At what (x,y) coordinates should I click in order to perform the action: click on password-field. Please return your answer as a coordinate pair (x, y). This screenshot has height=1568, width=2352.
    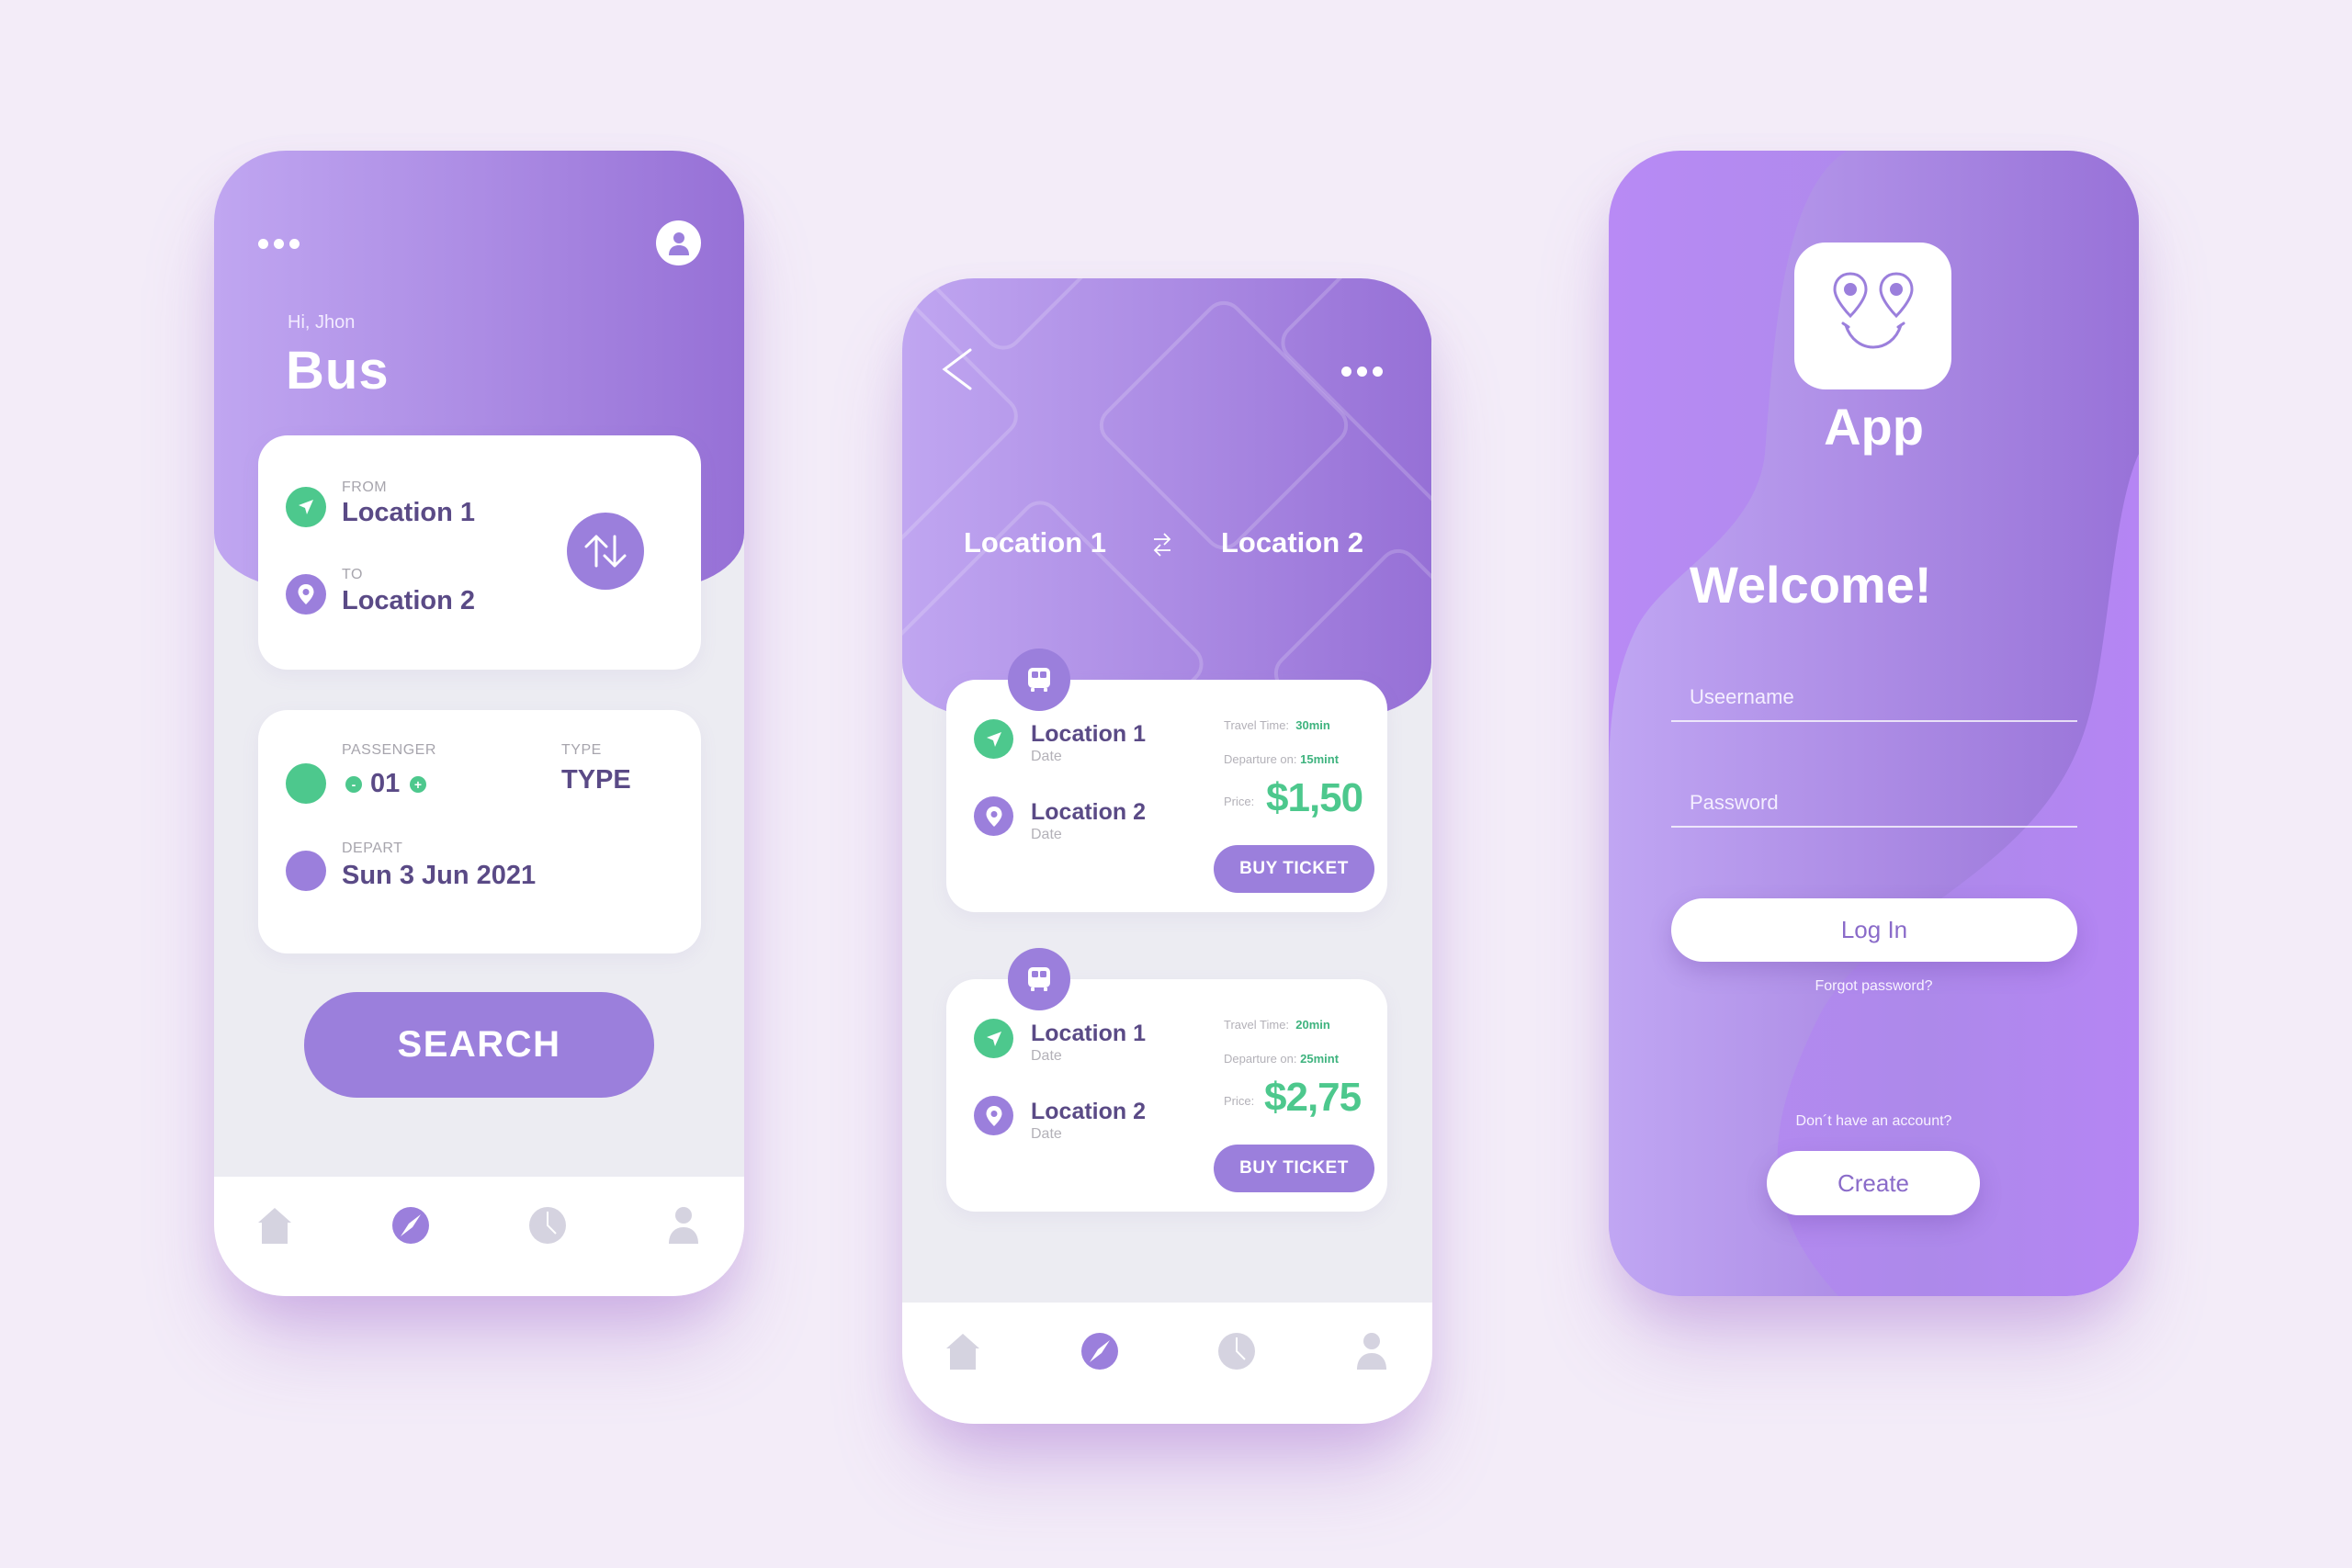
    Looking at the image, I should click on (1874, 796).